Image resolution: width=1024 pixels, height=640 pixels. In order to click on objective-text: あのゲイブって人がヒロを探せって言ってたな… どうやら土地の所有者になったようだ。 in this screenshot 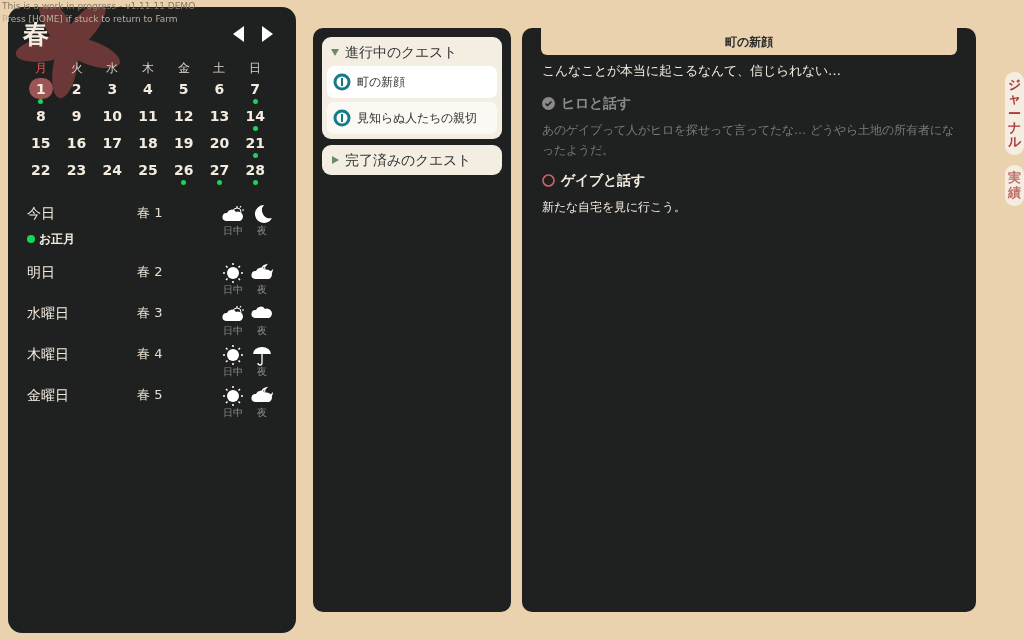, I will do `click(748, 140)`.